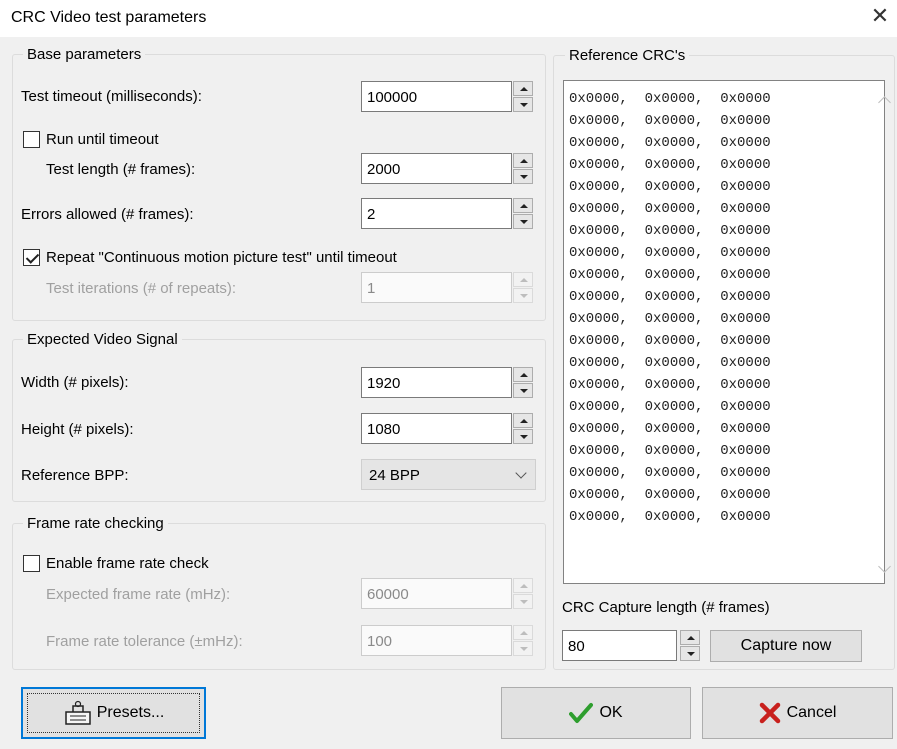 Image resolution: width=897 pixels, height=749 pixels. Describe the element at coordinates (521, 473) in the screenshot. I see `chevron-down-icon` at that location.